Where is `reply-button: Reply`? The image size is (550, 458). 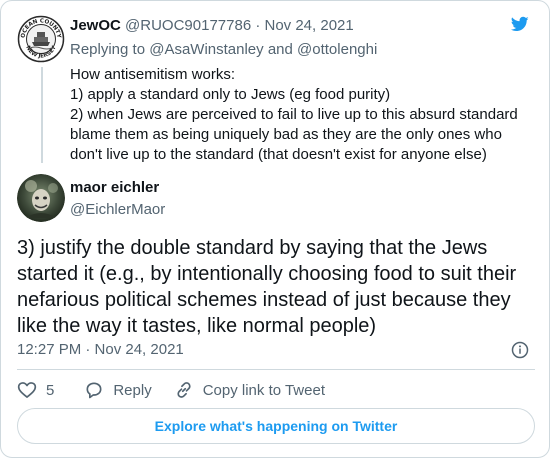
reply-button: Reply is located at coordinates (118, 390).